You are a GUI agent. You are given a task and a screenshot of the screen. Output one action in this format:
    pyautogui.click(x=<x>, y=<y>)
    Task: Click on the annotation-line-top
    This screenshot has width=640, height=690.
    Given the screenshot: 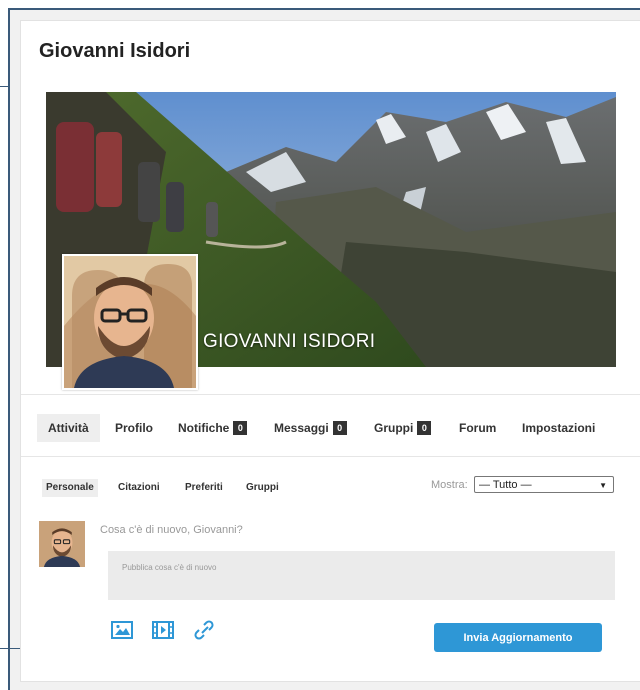 What is the action you would take?
    pyautogui.click(x=4, y=86)
    